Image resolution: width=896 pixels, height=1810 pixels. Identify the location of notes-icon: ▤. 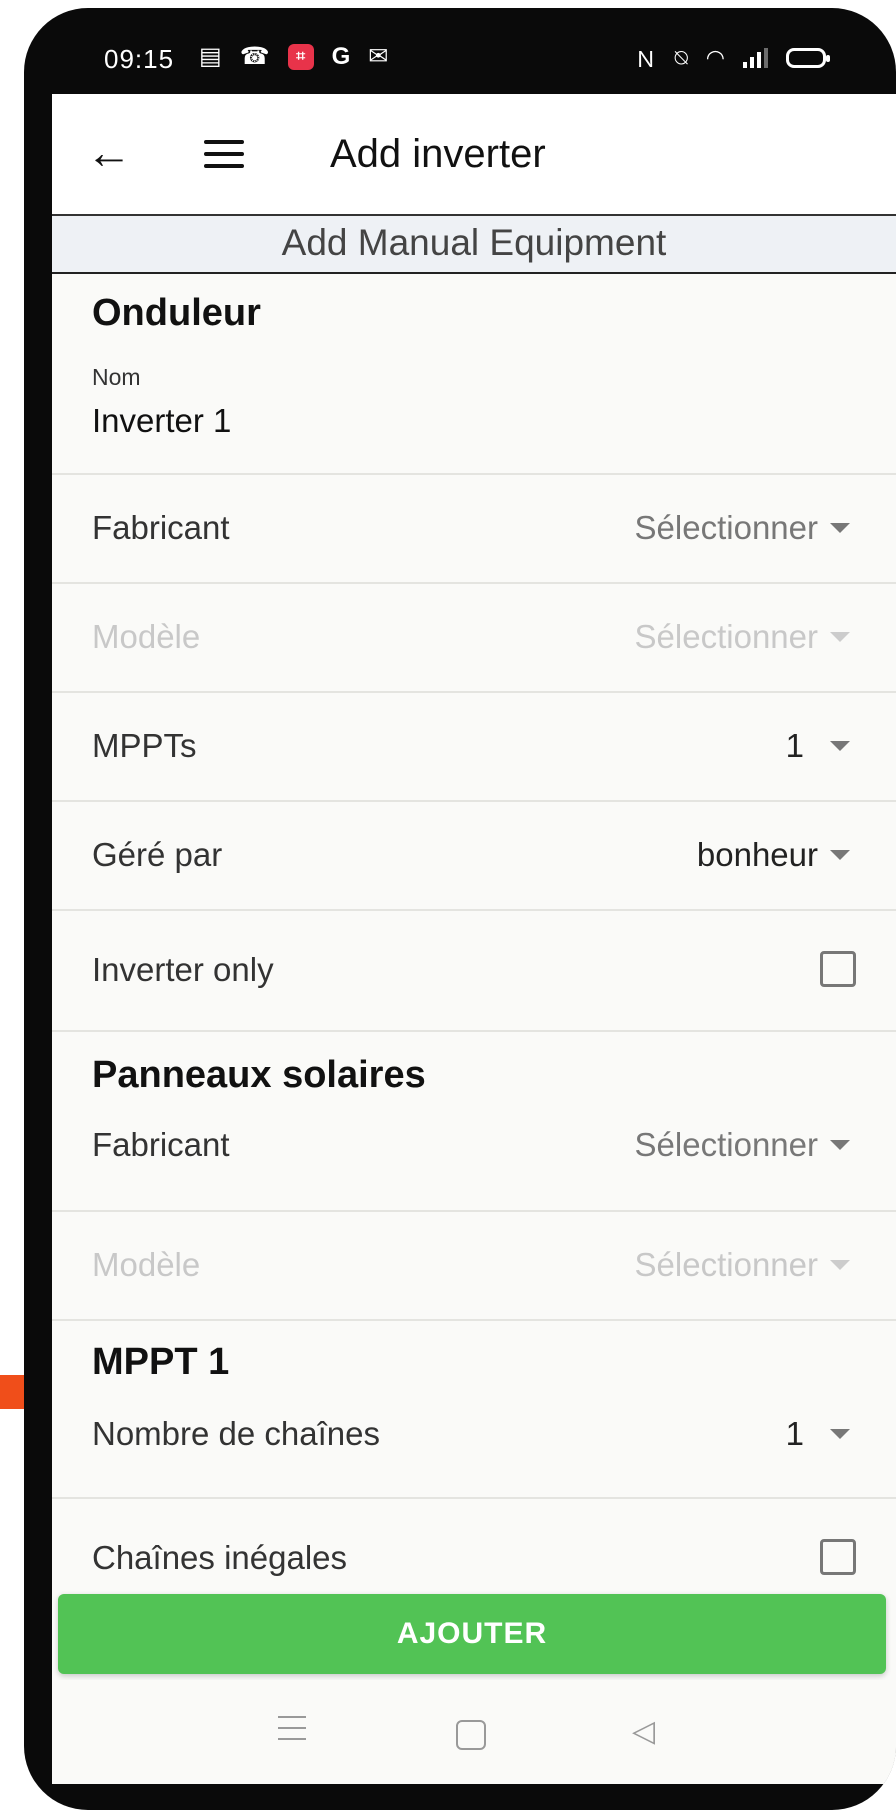
(210, 56).